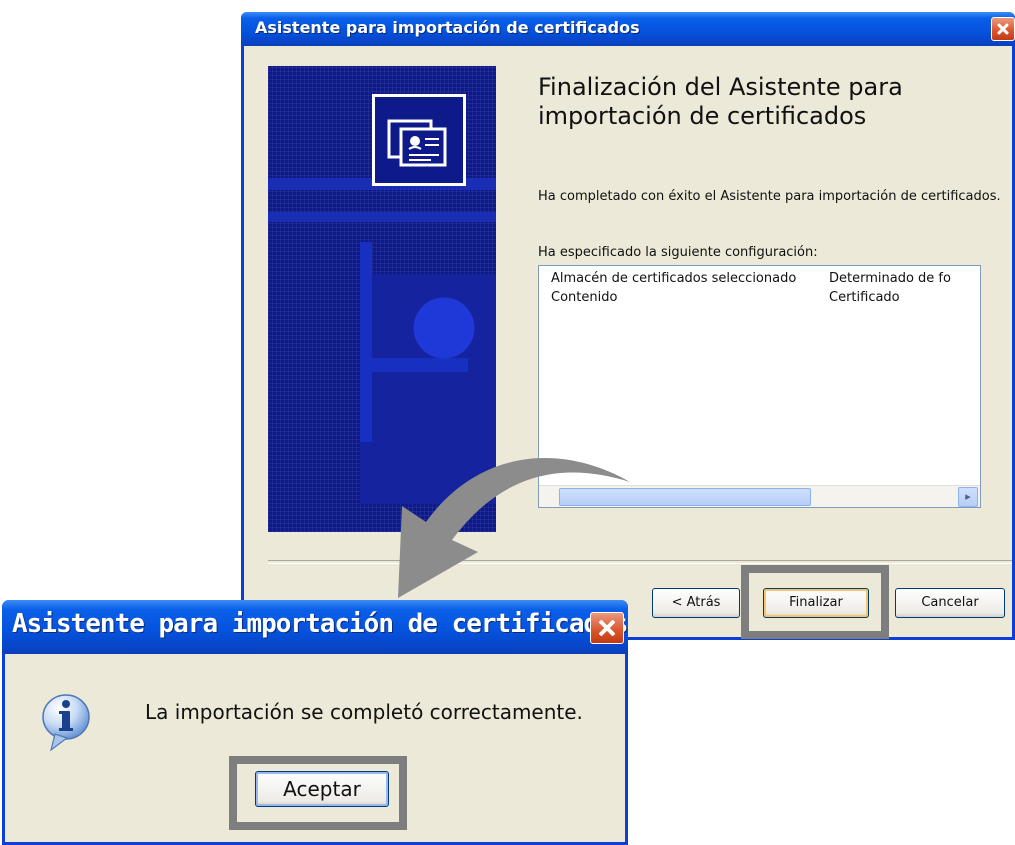  What do you see at coordinates (318, 793) in the screenshot?
I see `ok-highlight-box` at bounding box center [318, 793].